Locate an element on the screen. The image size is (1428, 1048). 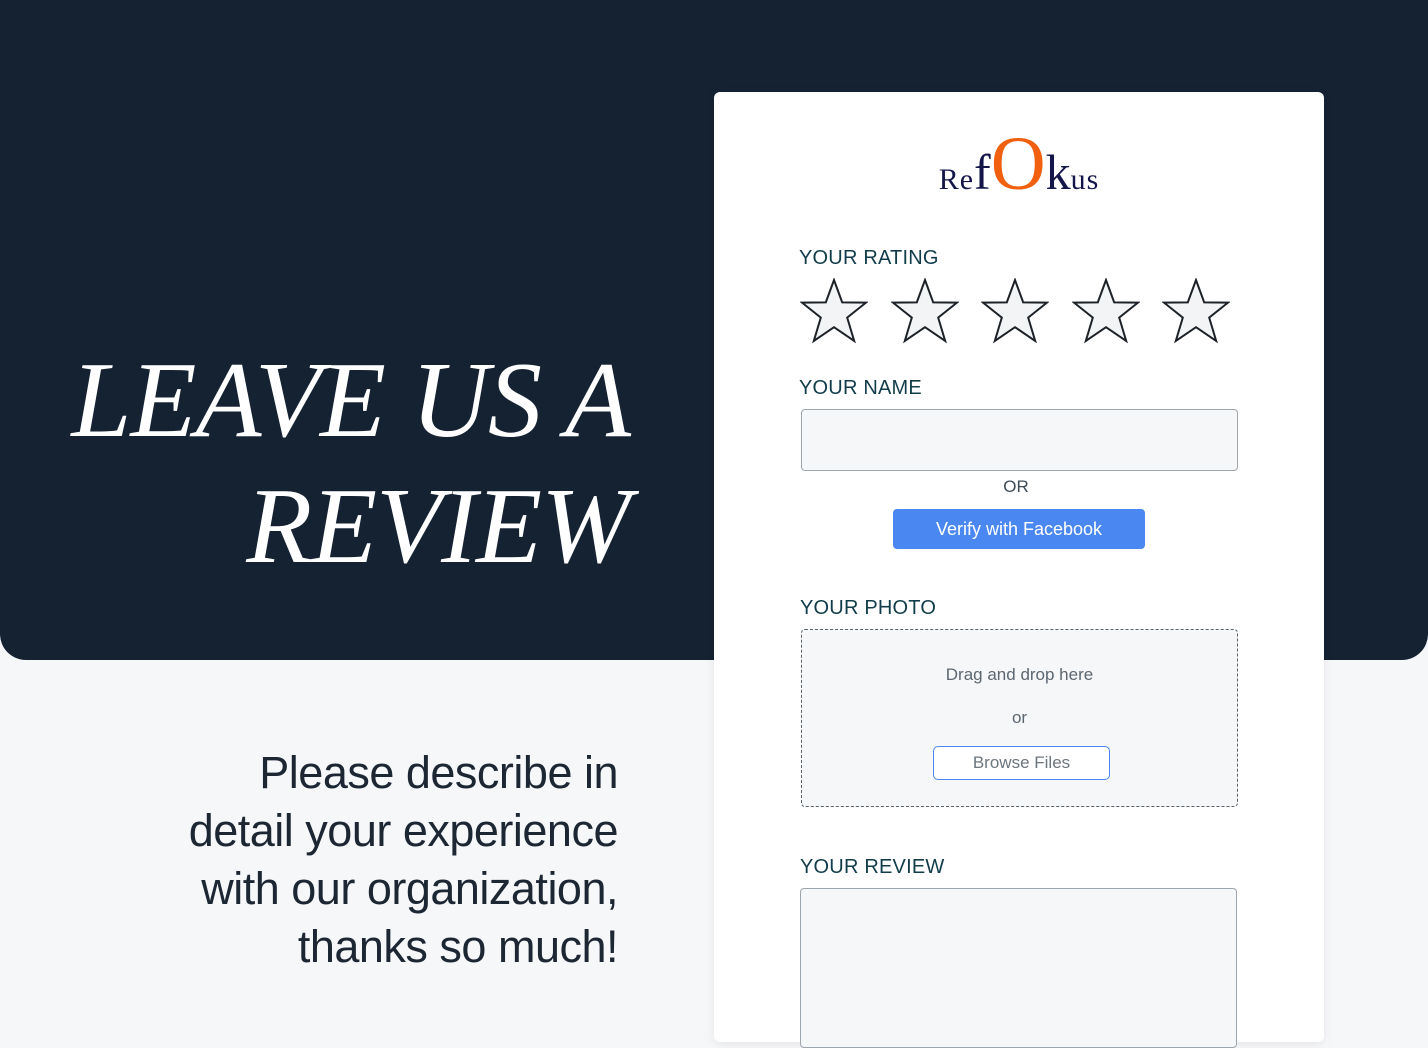
logo-part-k: k is located at coordinates (1058, 172).